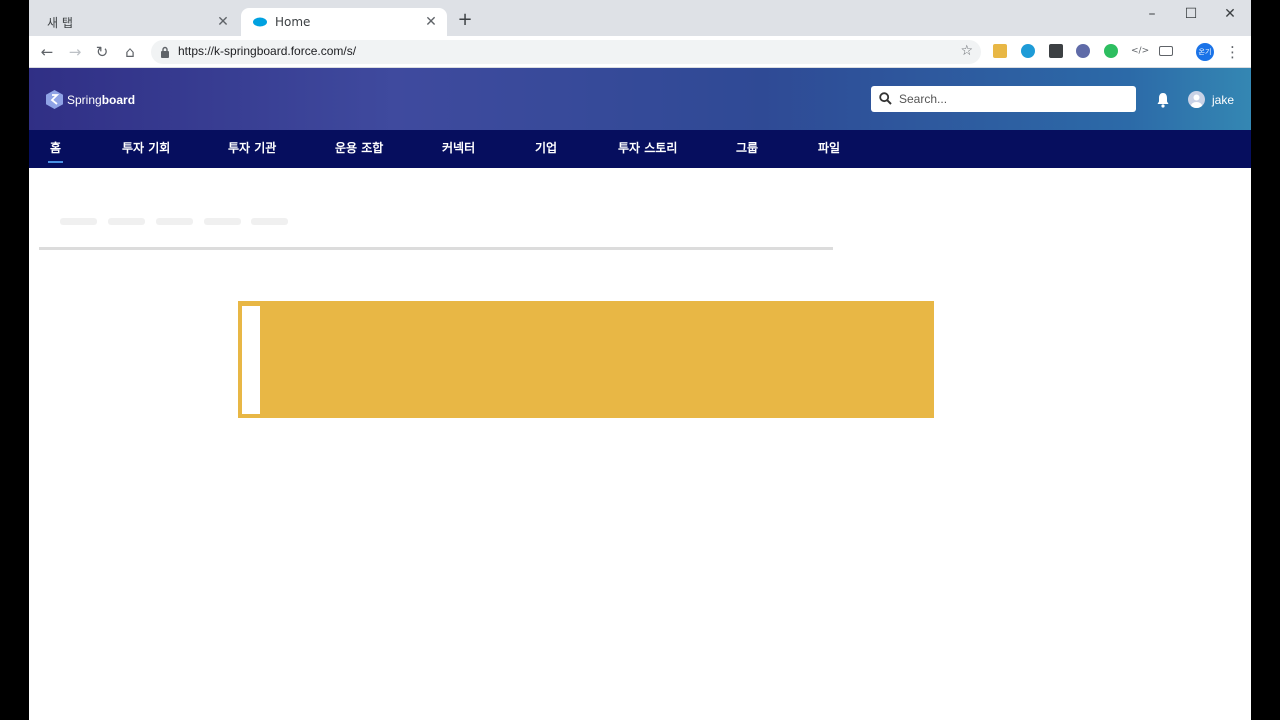 The width and height of the screenshot is (1280, 720). Describe the element at coordinates (293, 22) in the screenshot. I see `tab-title: Home` at that location.